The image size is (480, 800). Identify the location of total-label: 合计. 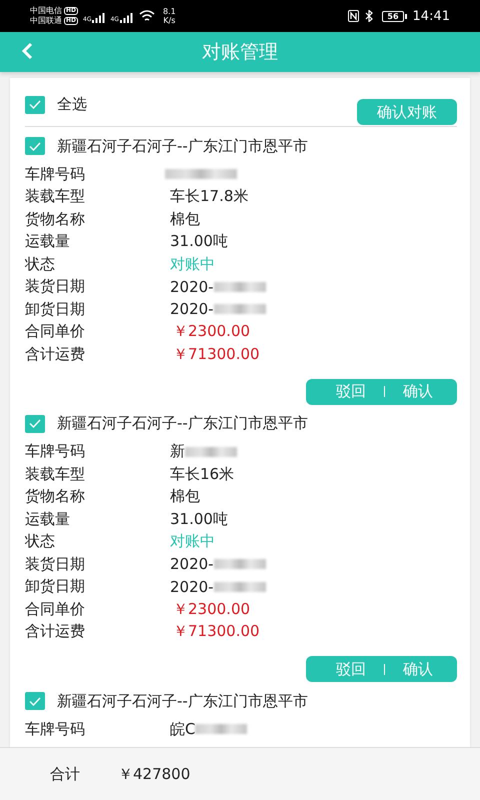
(65, 774).